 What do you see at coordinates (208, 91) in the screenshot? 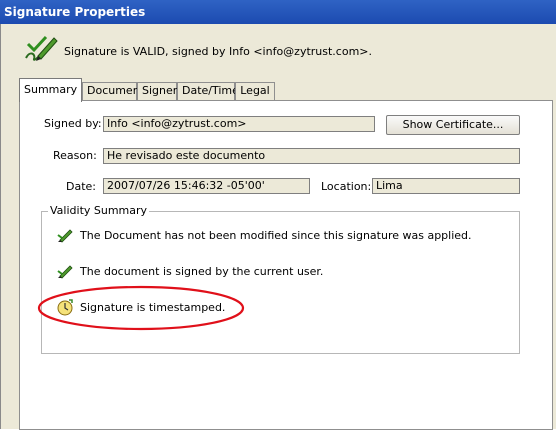
I see `tab-date-time: Date/Time` at bounding box center [208, 91].